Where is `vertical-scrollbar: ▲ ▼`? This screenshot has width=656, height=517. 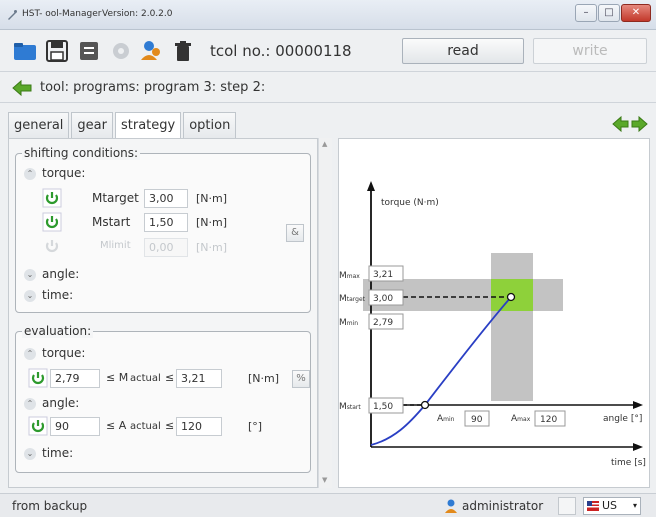
vertical-scrollbar: ▲ ▼ is located at coordinates (325, 313).